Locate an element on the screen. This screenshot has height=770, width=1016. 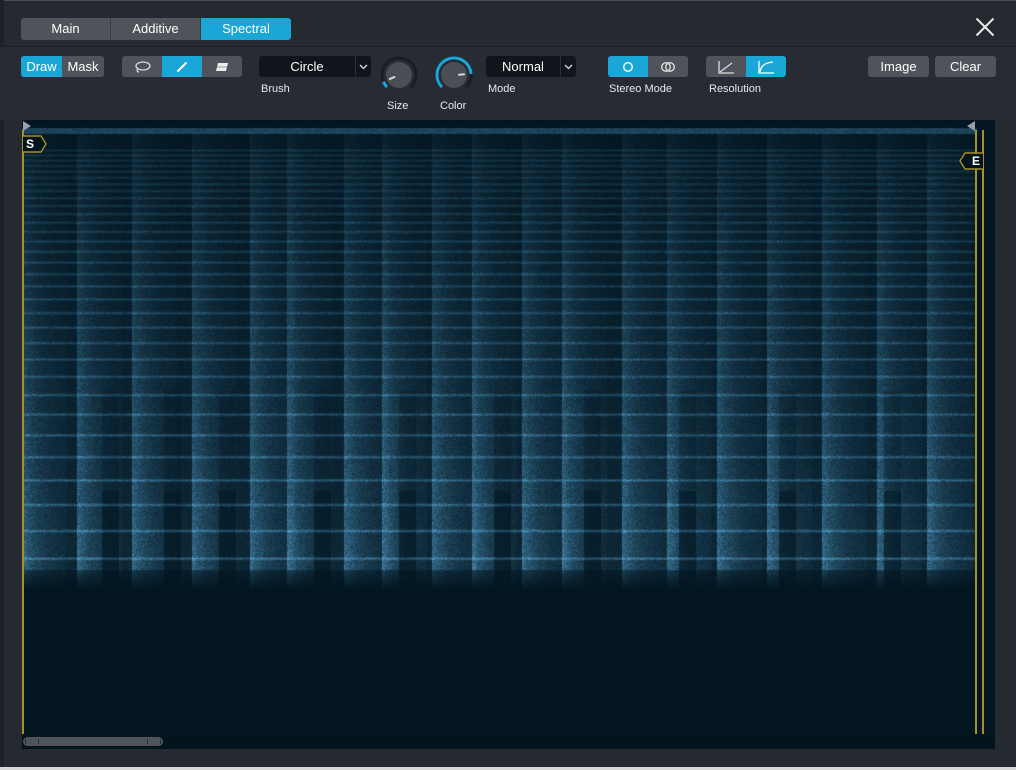
image-button: Image is located at coordinates (898, 66).